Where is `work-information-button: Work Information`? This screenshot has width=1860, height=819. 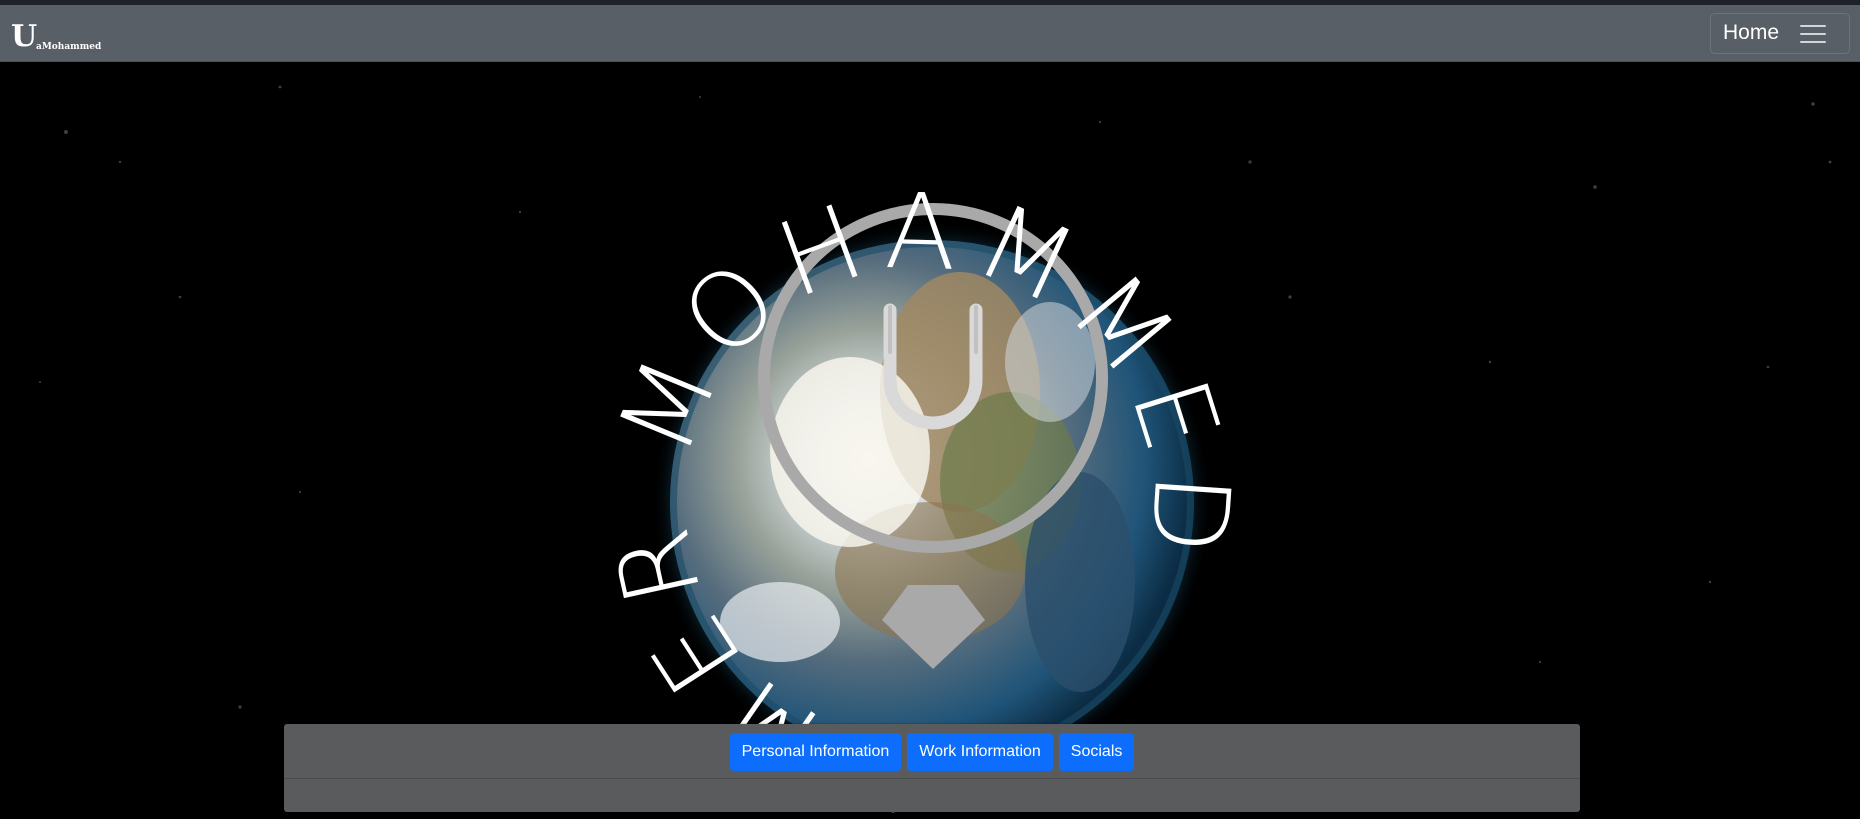 work-information-button: Work Information is located at coordinates (980, 752).